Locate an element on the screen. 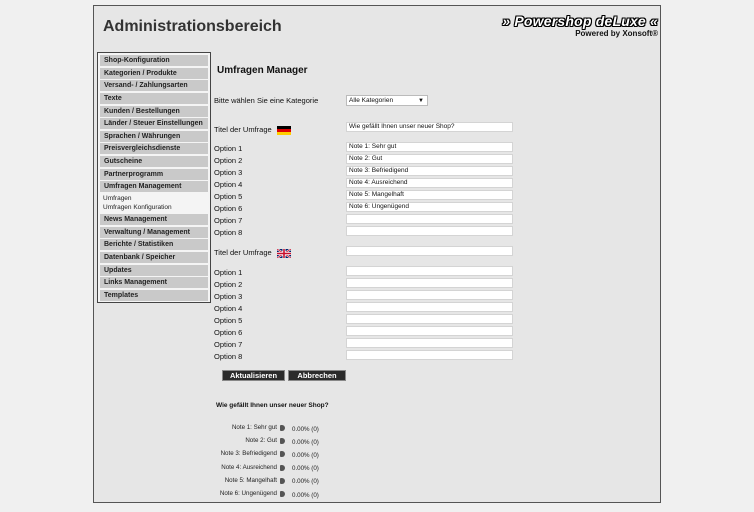 Image resolution: width=754 pixels, height=512 pixels. de-option-label: Option 8 is located at coordinates (228, 232).